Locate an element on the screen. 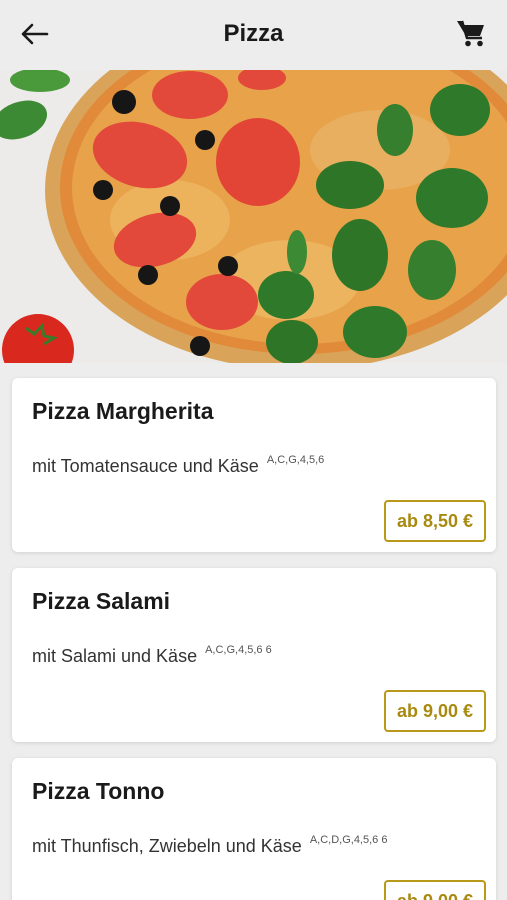 Image resolution: width=507 pixels, height=900 pixels. allergen-codes: A,C,D,G,4,5,6 6 is located at coordinates (348, 840).